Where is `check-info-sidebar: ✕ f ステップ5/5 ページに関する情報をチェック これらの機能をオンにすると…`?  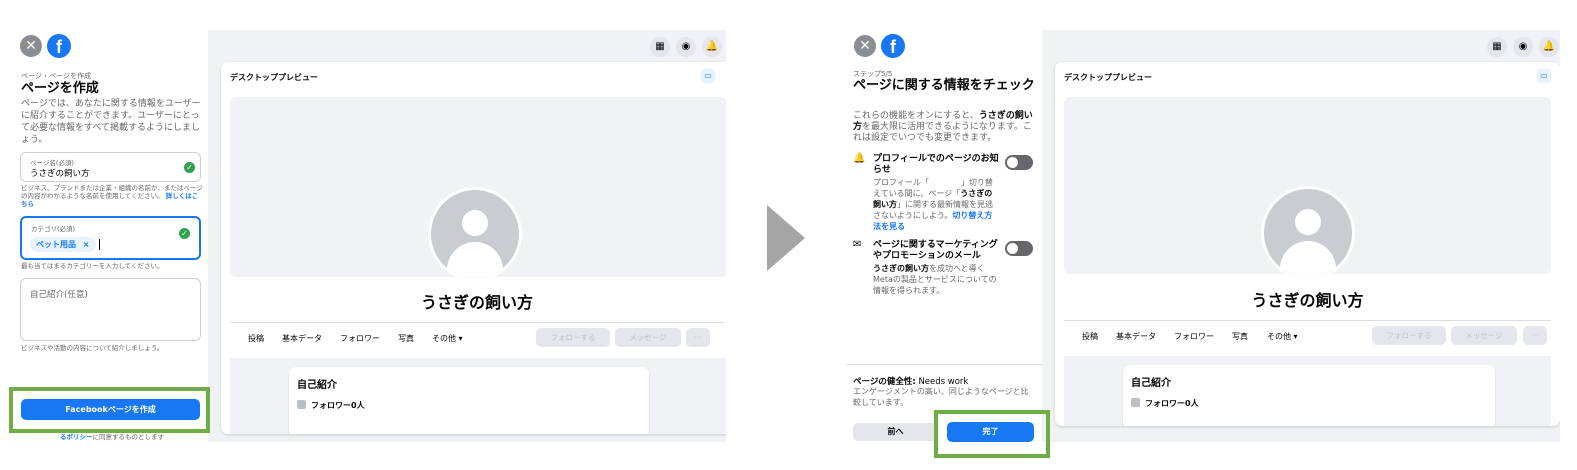 check-info-sidebar: ✕ f ステップ5/5 ページに関する情報をチェック これらの機能をオンにすると… is located at coordinates (944, 236).